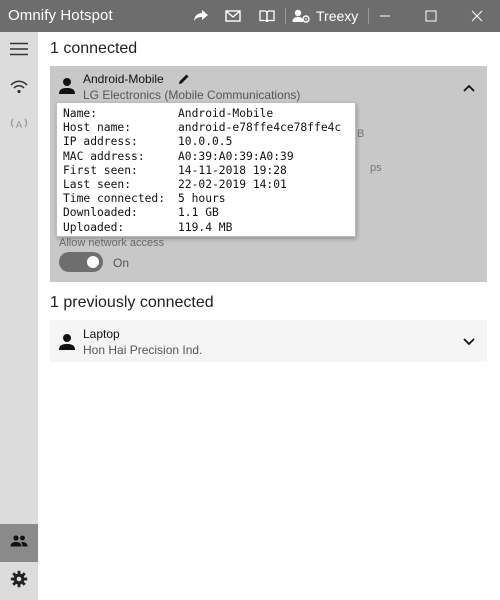  I want to click on device-name: Laptop, so click(101, 334).